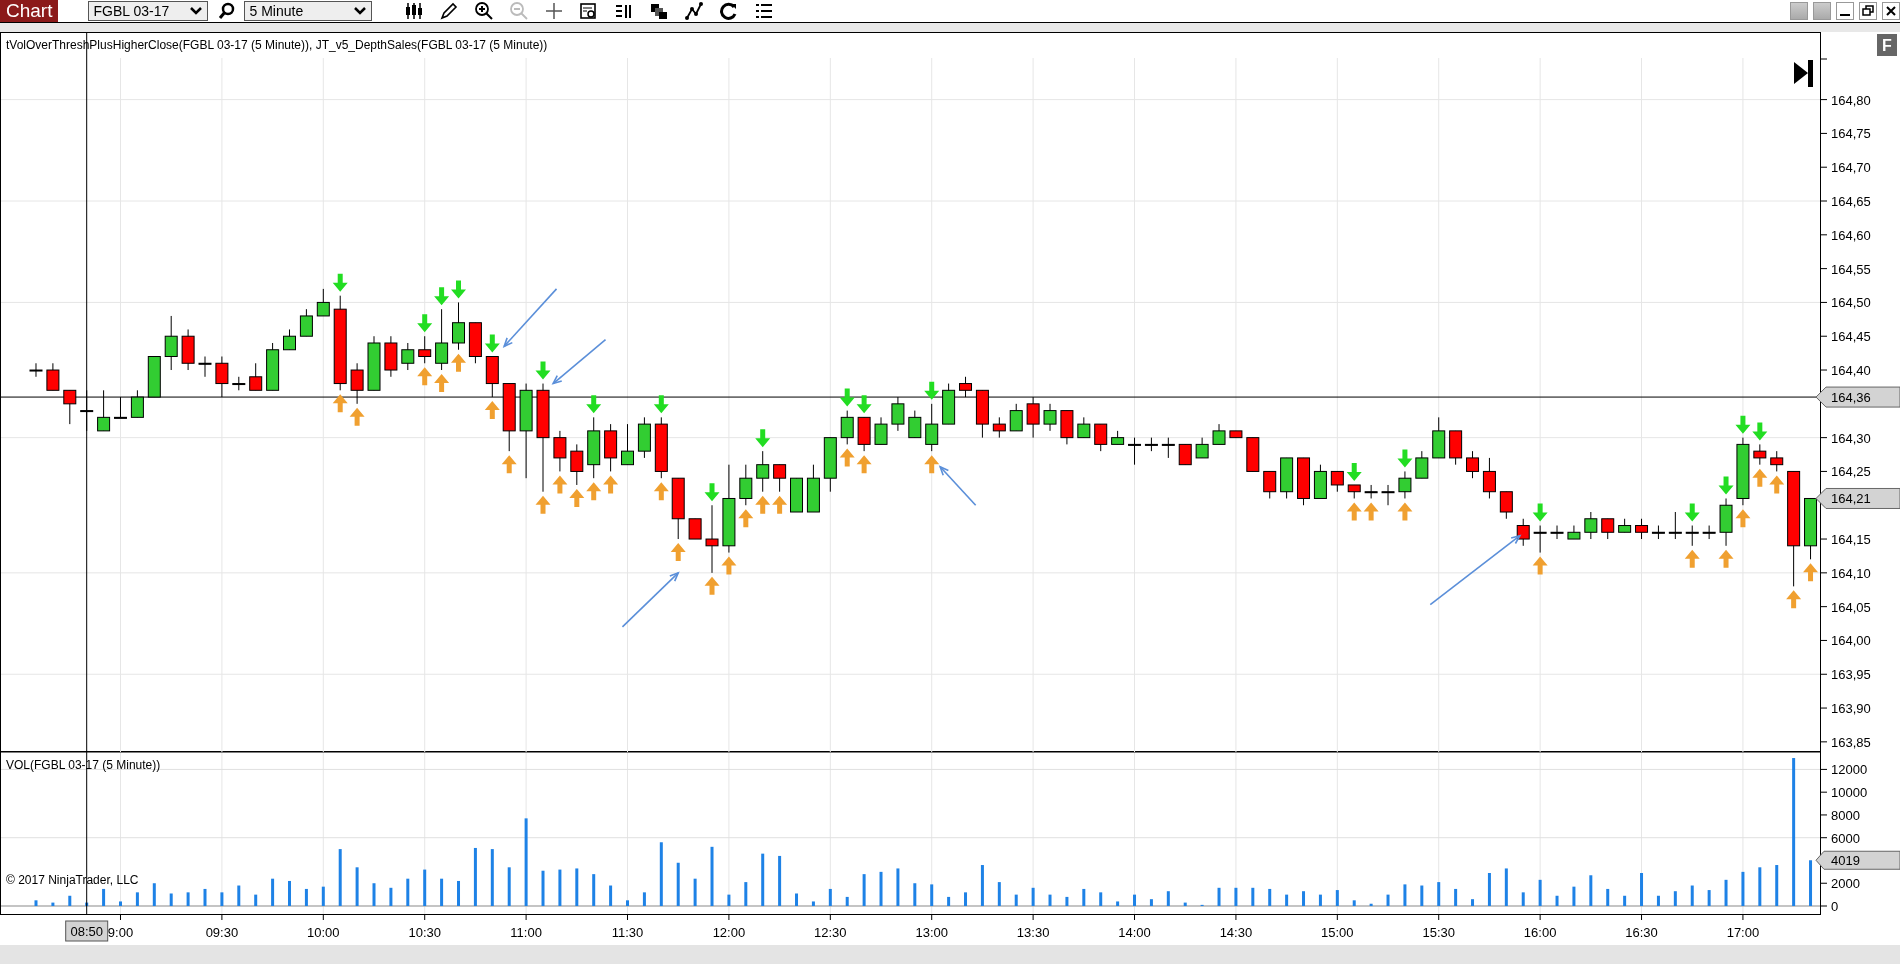 The image size is (1900, 964). I want to click on price-label: 164,30, so click(1851, 438).